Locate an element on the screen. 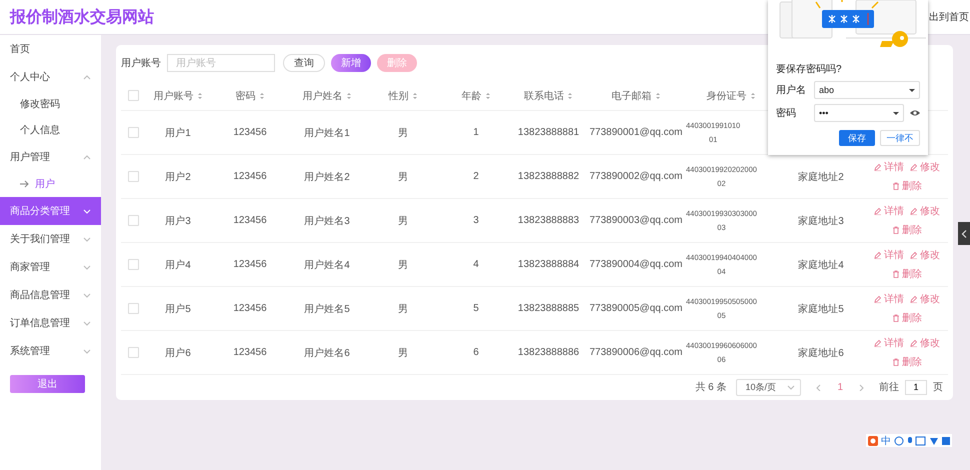  table-cell-text: 用户1 is located at coordinates (178, 133).